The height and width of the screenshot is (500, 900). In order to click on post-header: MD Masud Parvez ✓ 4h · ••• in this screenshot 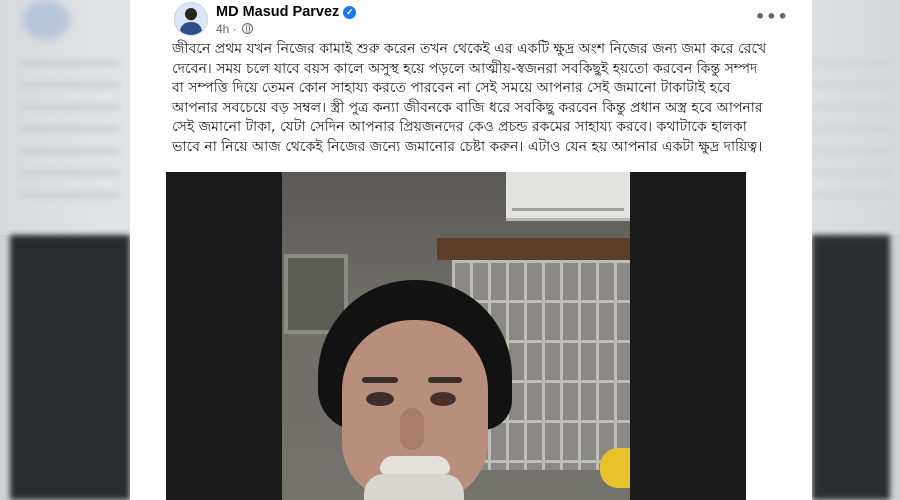, I will do `click(484, 20)`.